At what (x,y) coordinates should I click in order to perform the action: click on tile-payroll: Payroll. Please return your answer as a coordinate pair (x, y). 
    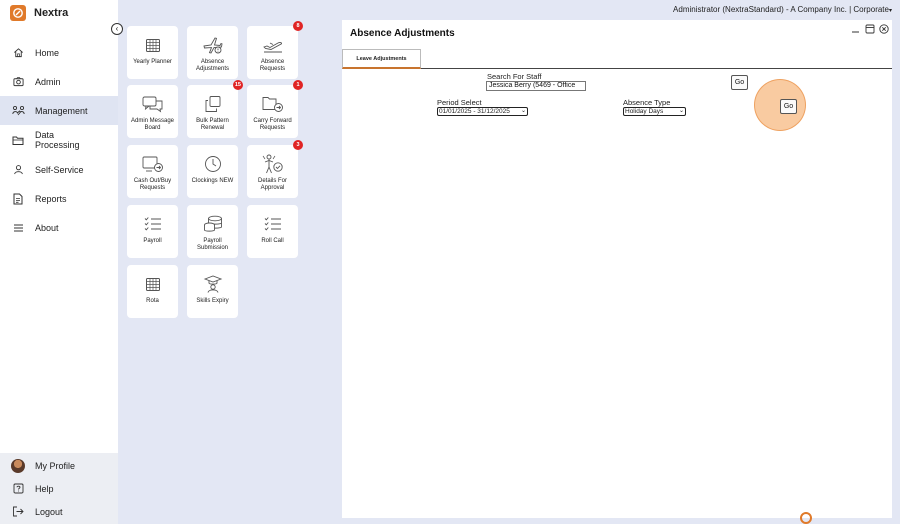
    Looking at the image, I should click on (152, 231).